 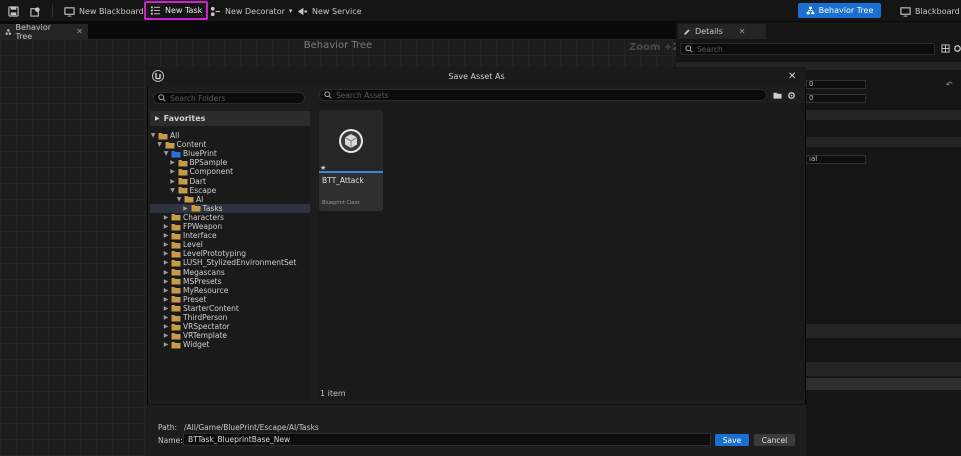 I want to click on asset-name-input, so click(x=447, y=439).